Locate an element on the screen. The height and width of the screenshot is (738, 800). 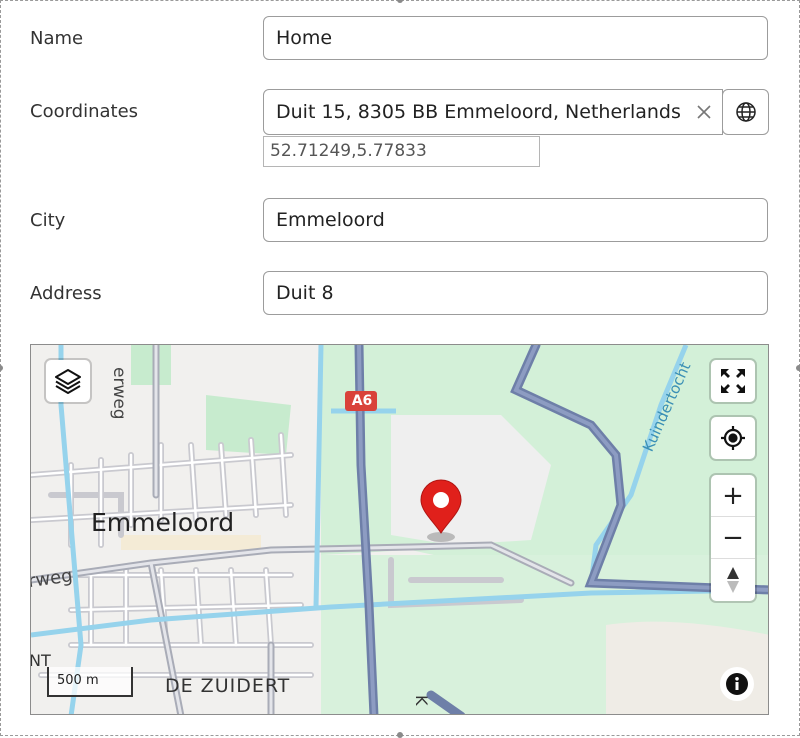
coordinates-label: Coordinates is located at coordinates (84, 111).